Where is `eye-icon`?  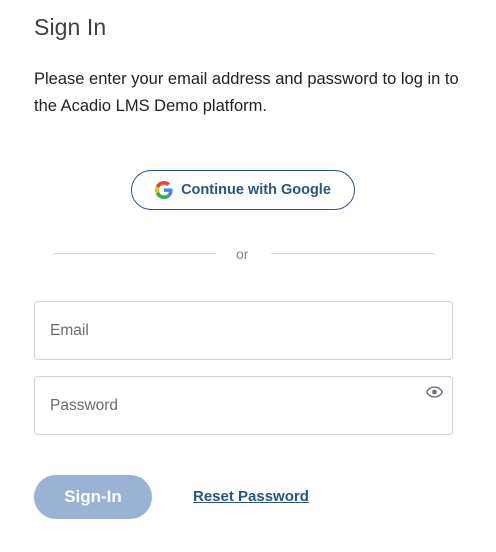 eye-icon is located at coordinates (434, 391).